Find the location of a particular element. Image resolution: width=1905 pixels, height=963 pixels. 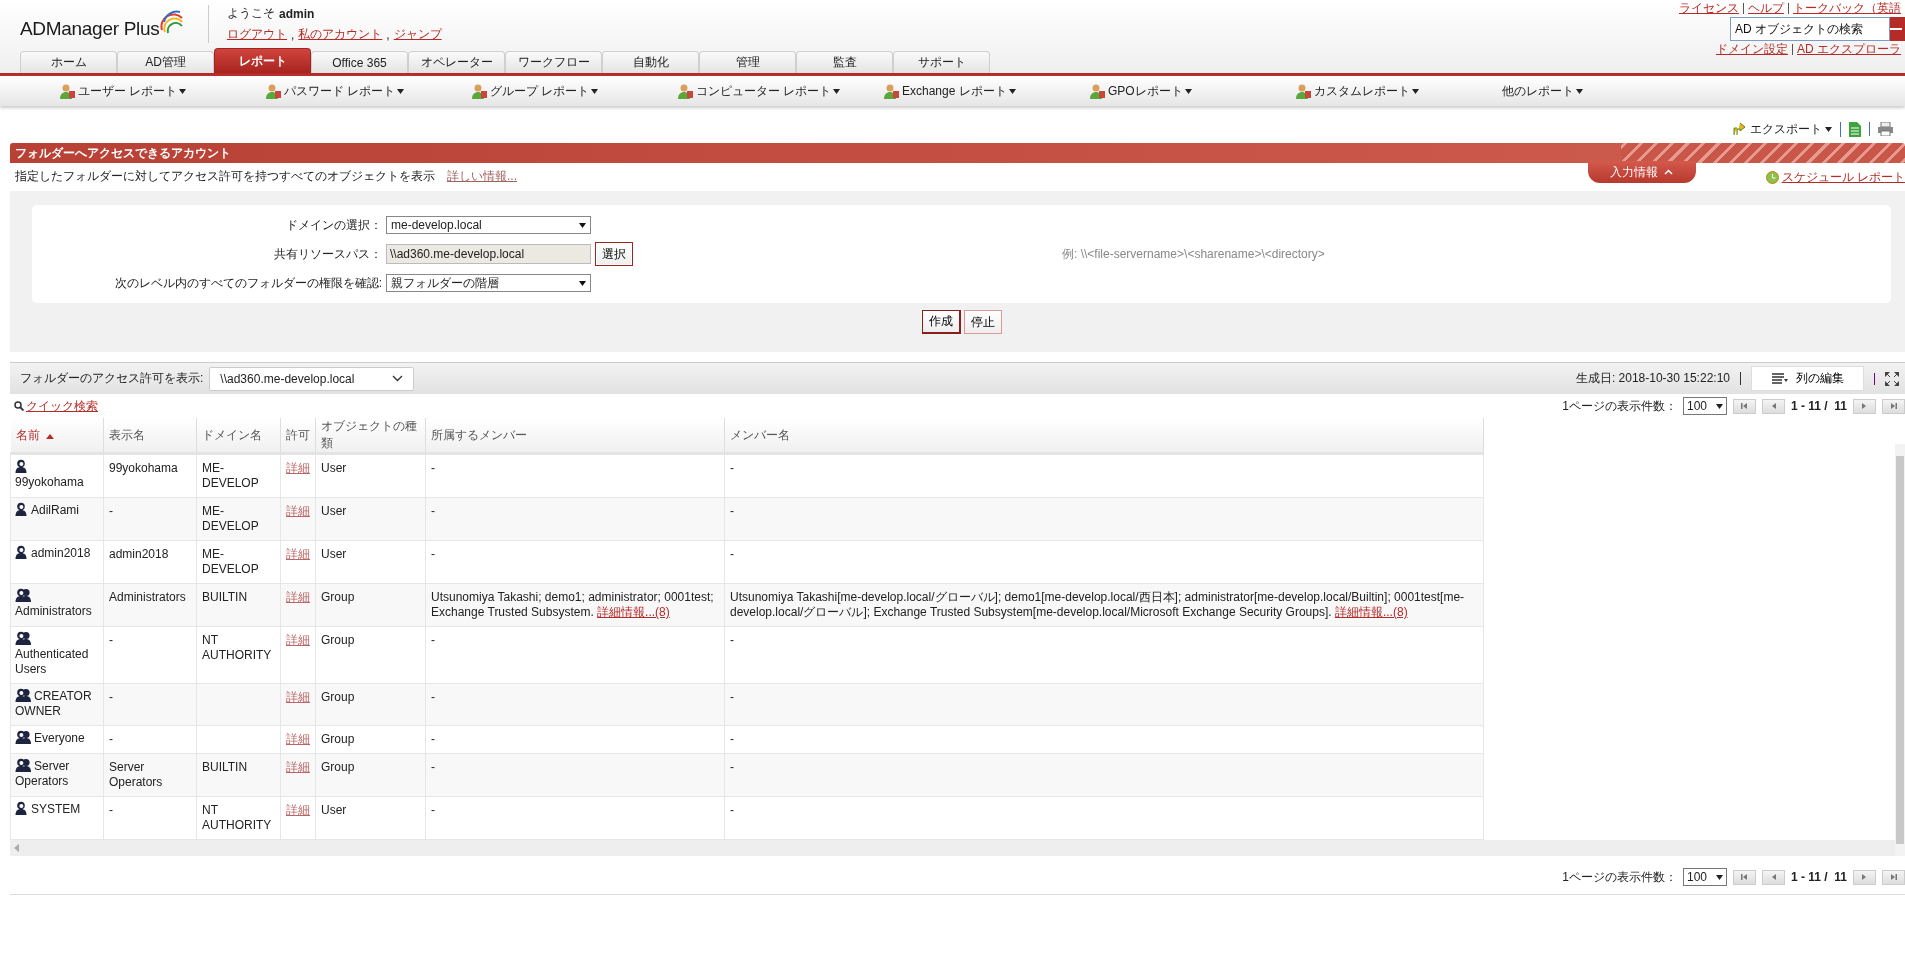

table-cell: Everyone is located at coordinates (57, 739).